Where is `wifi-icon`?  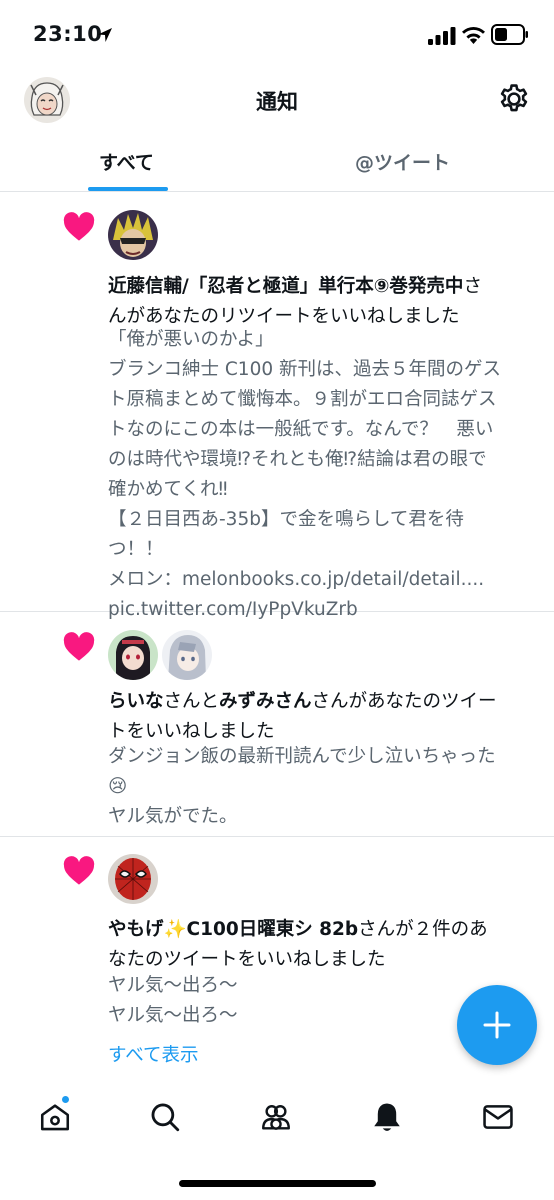 wifi-icon is located at coordinates (473, 35).